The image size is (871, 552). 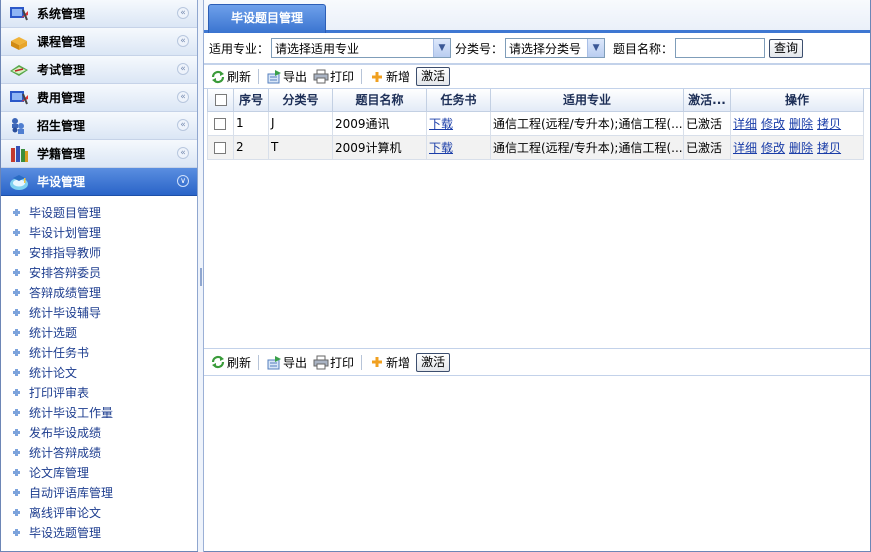 I want to click on query-button: 查询, so click(x=786, y=48).